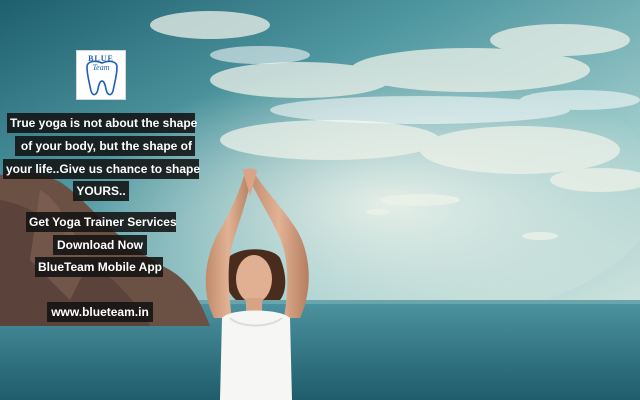 Image resolution: width=640 pixels, height=400 pixels. Describe the element at coordinates (100, 312) in the screenshot. I see `website-link: www.blueteam.in` at that location.